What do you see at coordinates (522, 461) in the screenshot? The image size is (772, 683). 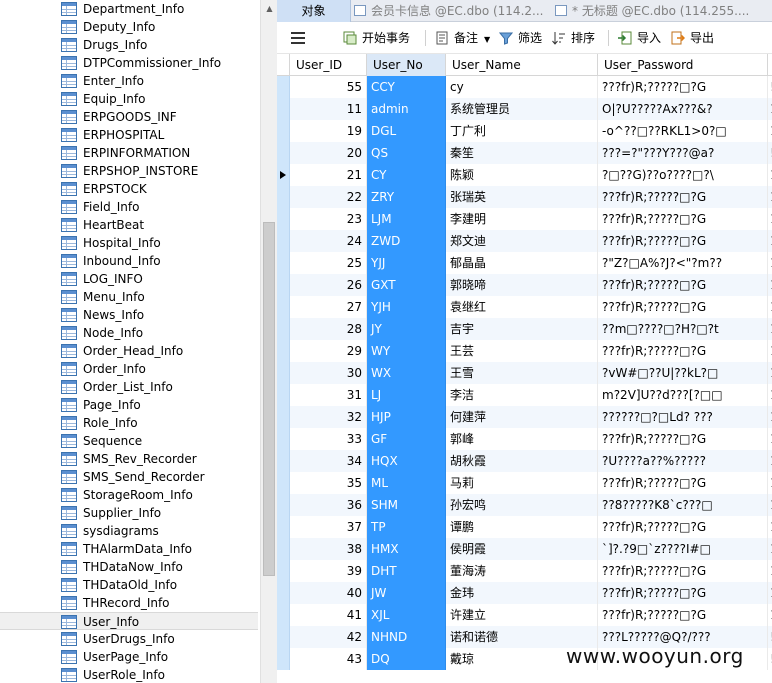 I see `cell-user-name: 胡秋霞` at bounding box center [522, 461].